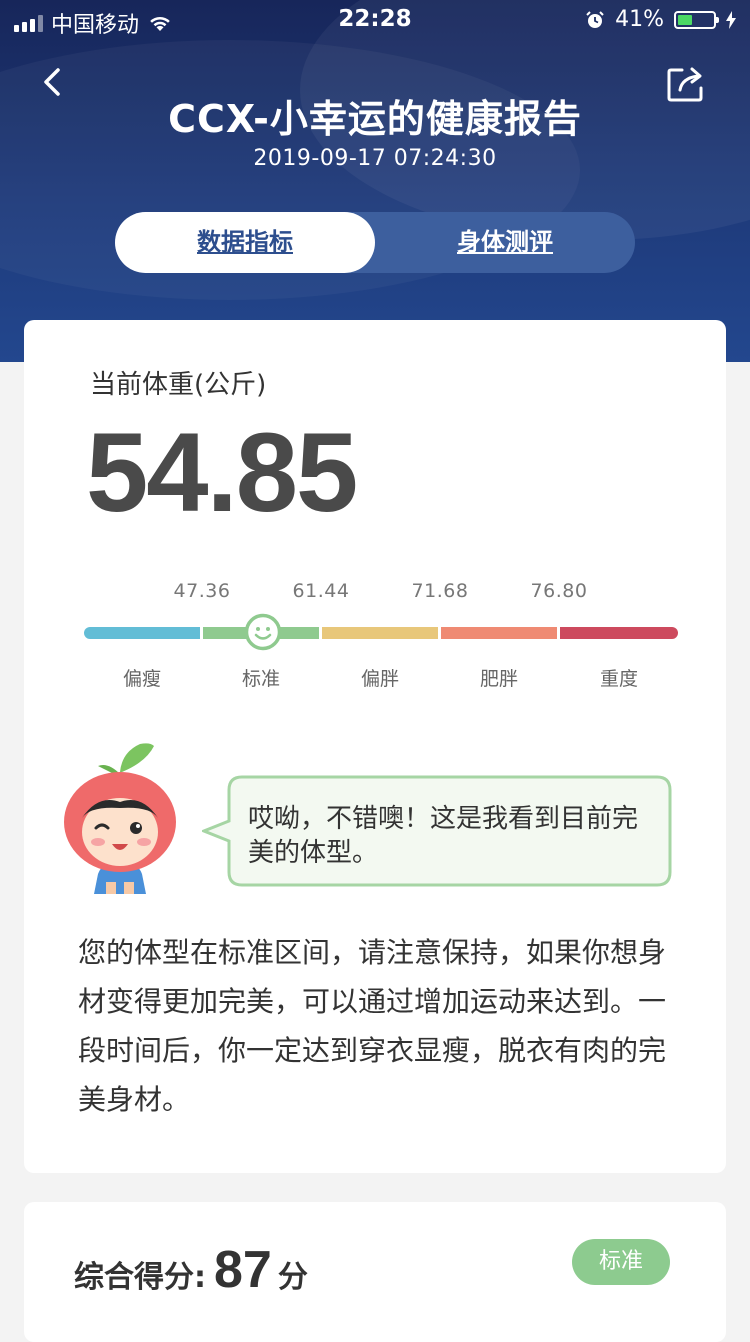  What do you see at coordinates (443, 836) in the screenshot?
I see `mascot-speech-text: 哎呦，不错噢！这是我看到目前完美的体型。` at bounding box center [443, 836].